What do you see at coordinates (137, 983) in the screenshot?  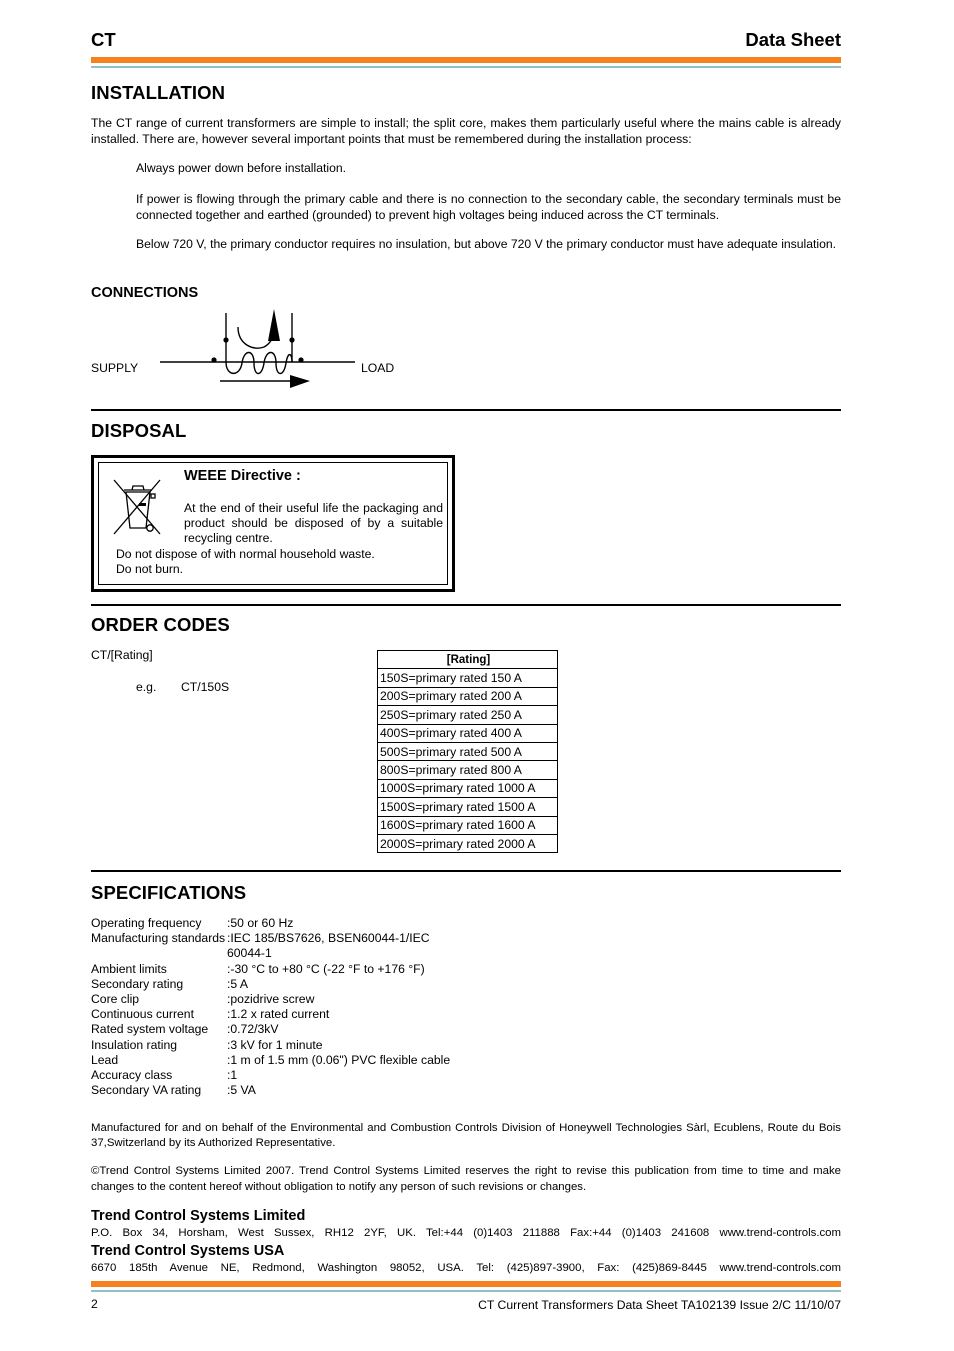 I see `spec-key: Secondary rating` at bounding box center [137, 983].